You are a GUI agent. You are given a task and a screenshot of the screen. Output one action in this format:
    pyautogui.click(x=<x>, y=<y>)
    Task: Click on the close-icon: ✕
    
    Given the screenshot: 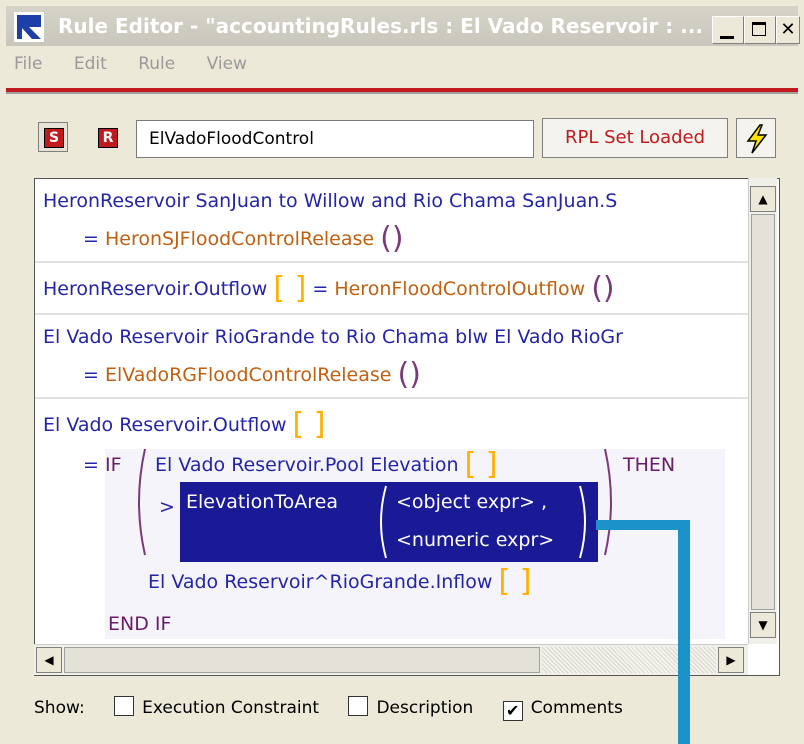 What is the action you would take?
    pyautogui.click(x=788, y=29)
    